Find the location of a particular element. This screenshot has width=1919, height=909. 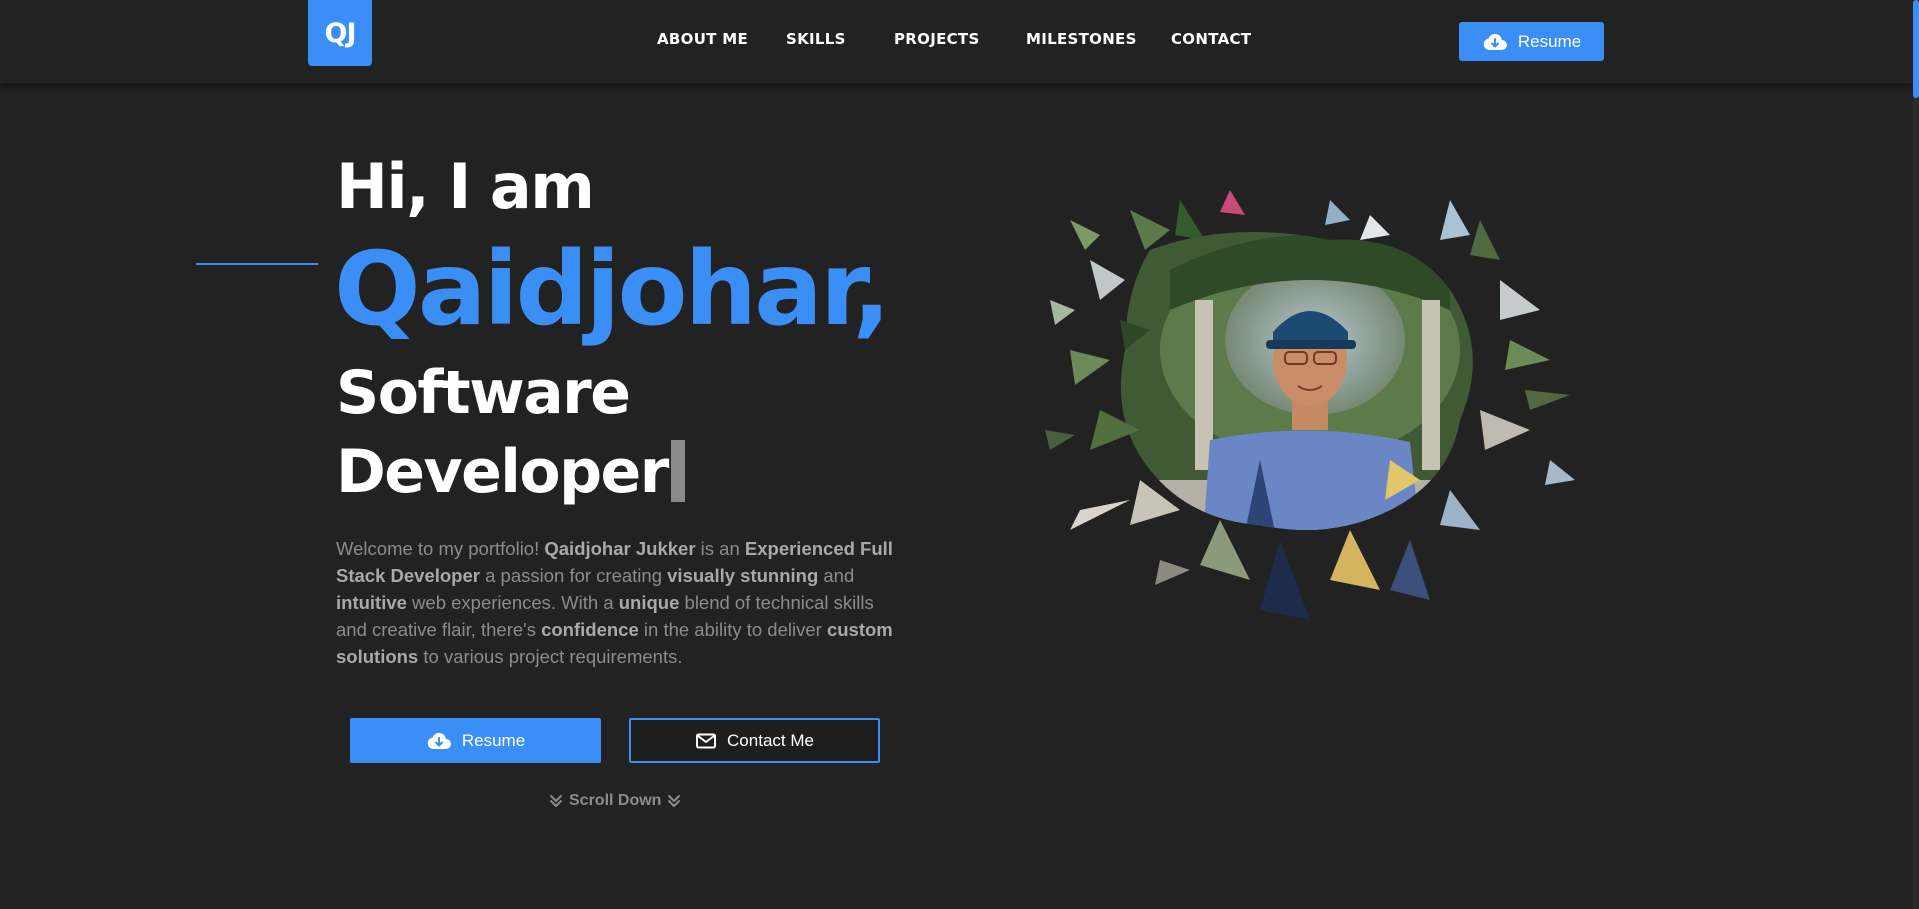

bio-text: in the ability to deliver is located at coordinates (732, 629).